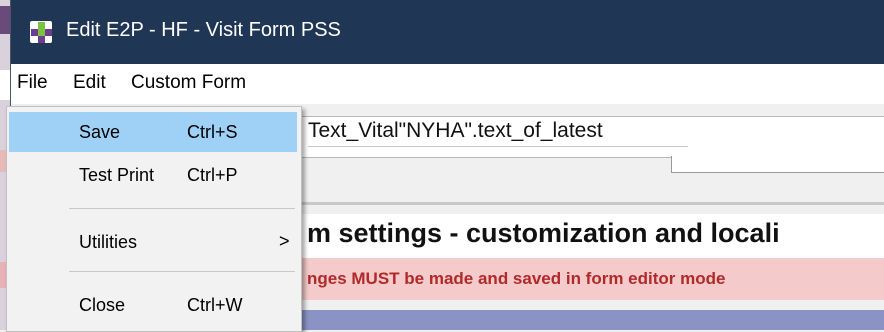 The image size is (884, 332). Describe the element at coordinates (117, 175) in the screenshot. I see `menu-item-label: Test Print` at that location.